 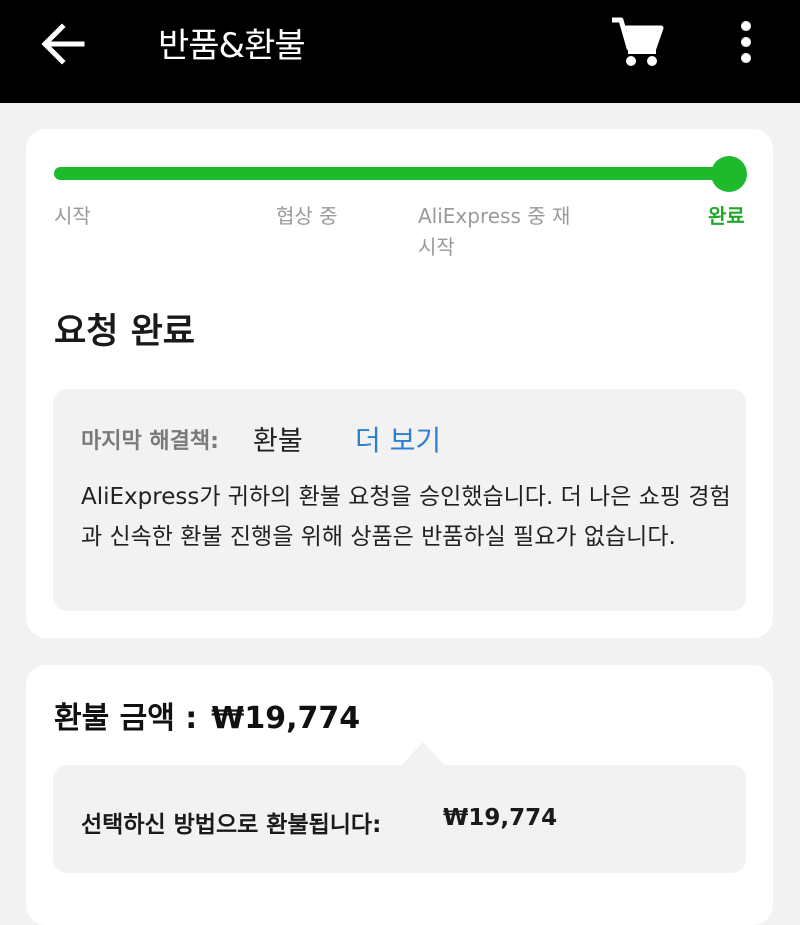 I want to click on resolution-value: 환불, so click(x=278, y=441).